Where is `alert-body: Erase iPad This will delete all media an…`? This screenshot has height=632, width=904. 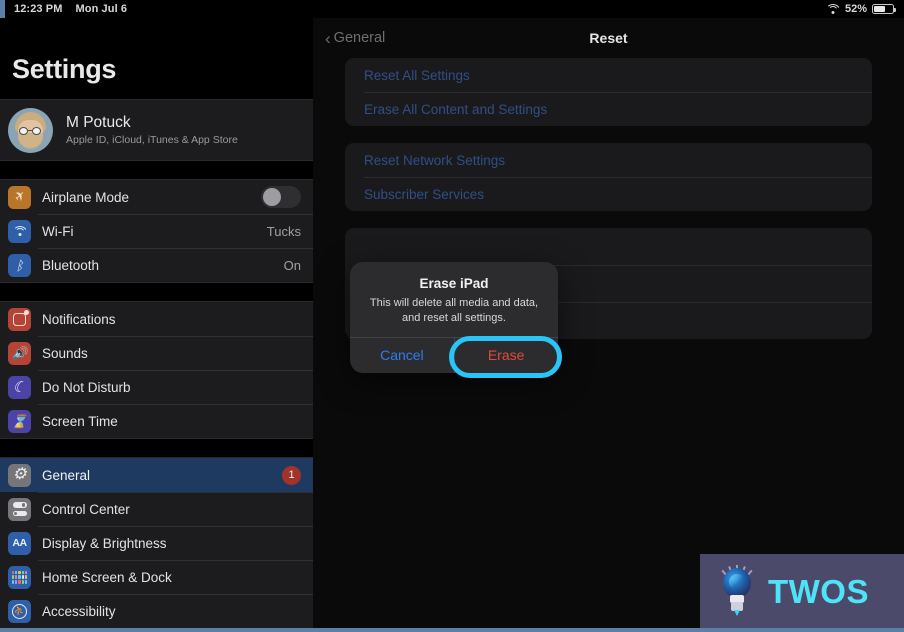 alert-body: Erase iPad This will delete all media an… is located at coordinates (454, 299).